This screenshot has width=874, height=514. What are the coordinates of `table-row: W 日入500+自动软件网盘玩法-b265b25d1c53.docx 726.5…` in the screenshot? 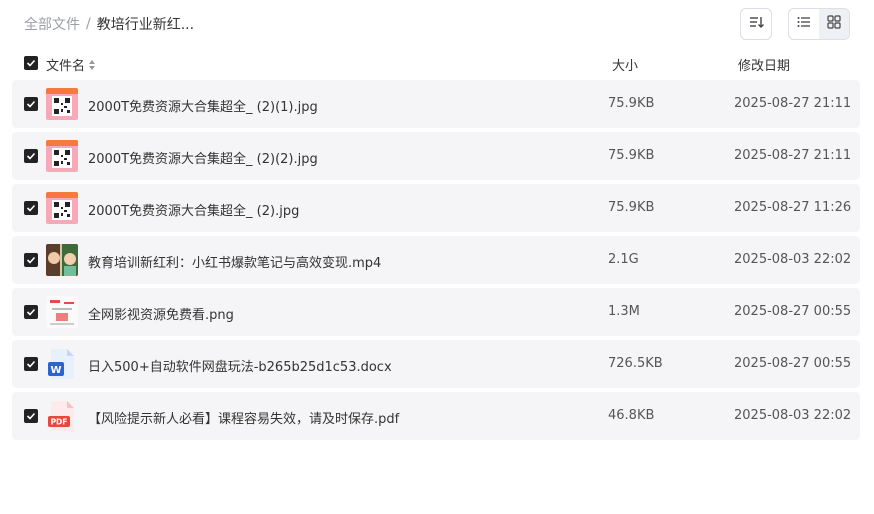 It's located at (436, 364).